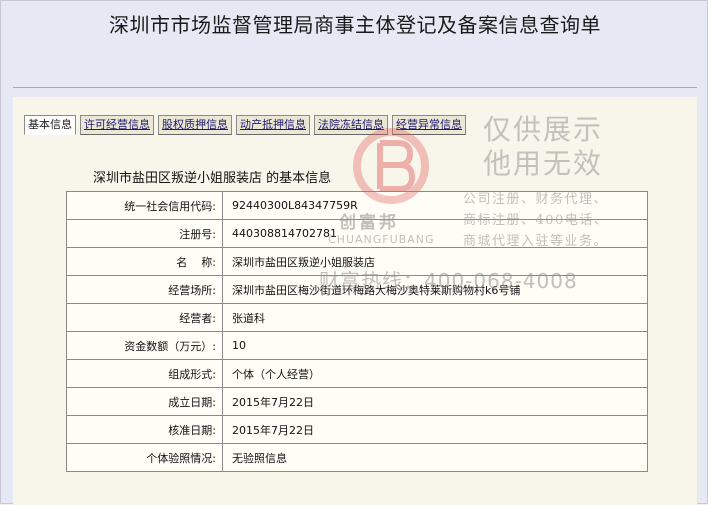 The width and height of the screenshot is (708, 505). I want to click on field-label: 注册号:, so click(144, 233).